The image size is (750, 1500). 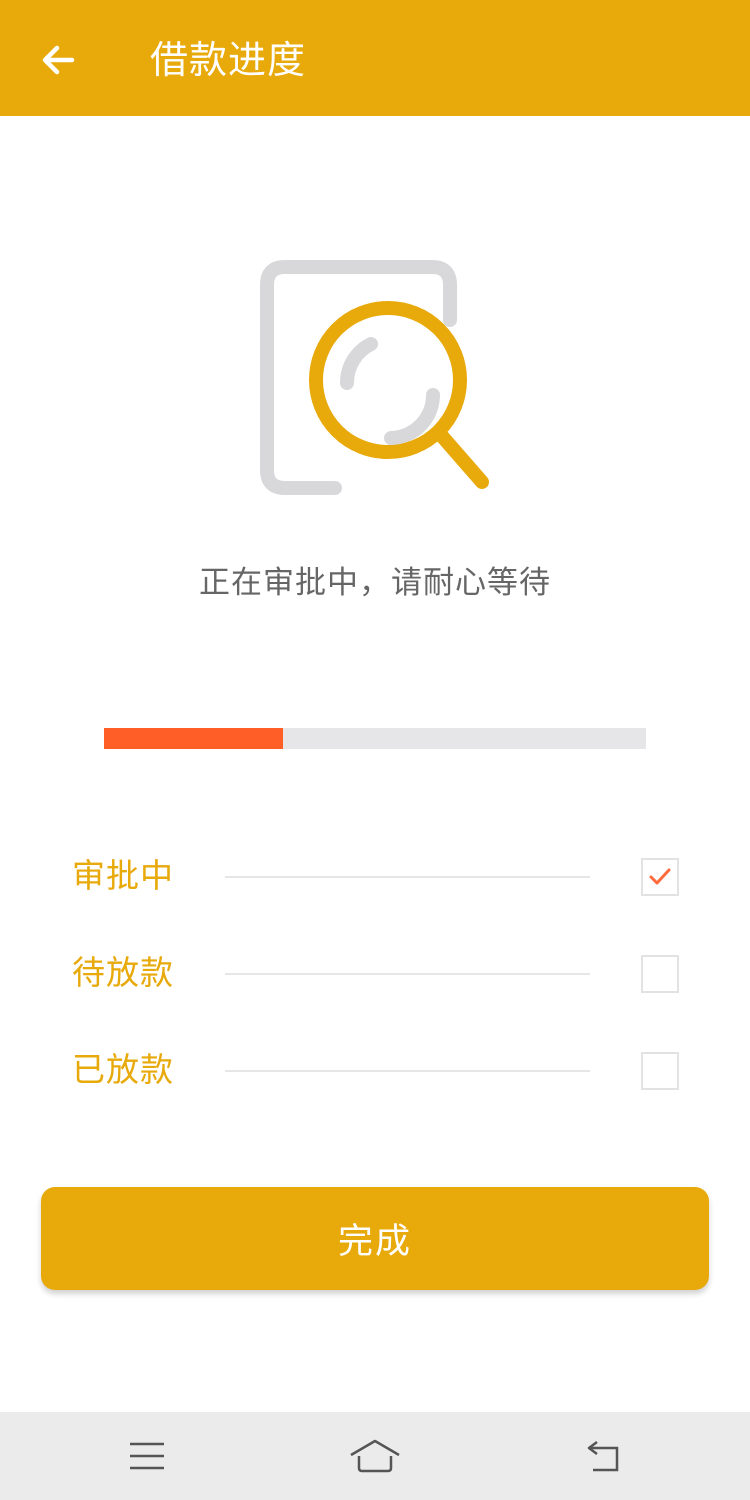 I want to click on step-row-disbursed: 已放款, so click(x=375, y=1070).